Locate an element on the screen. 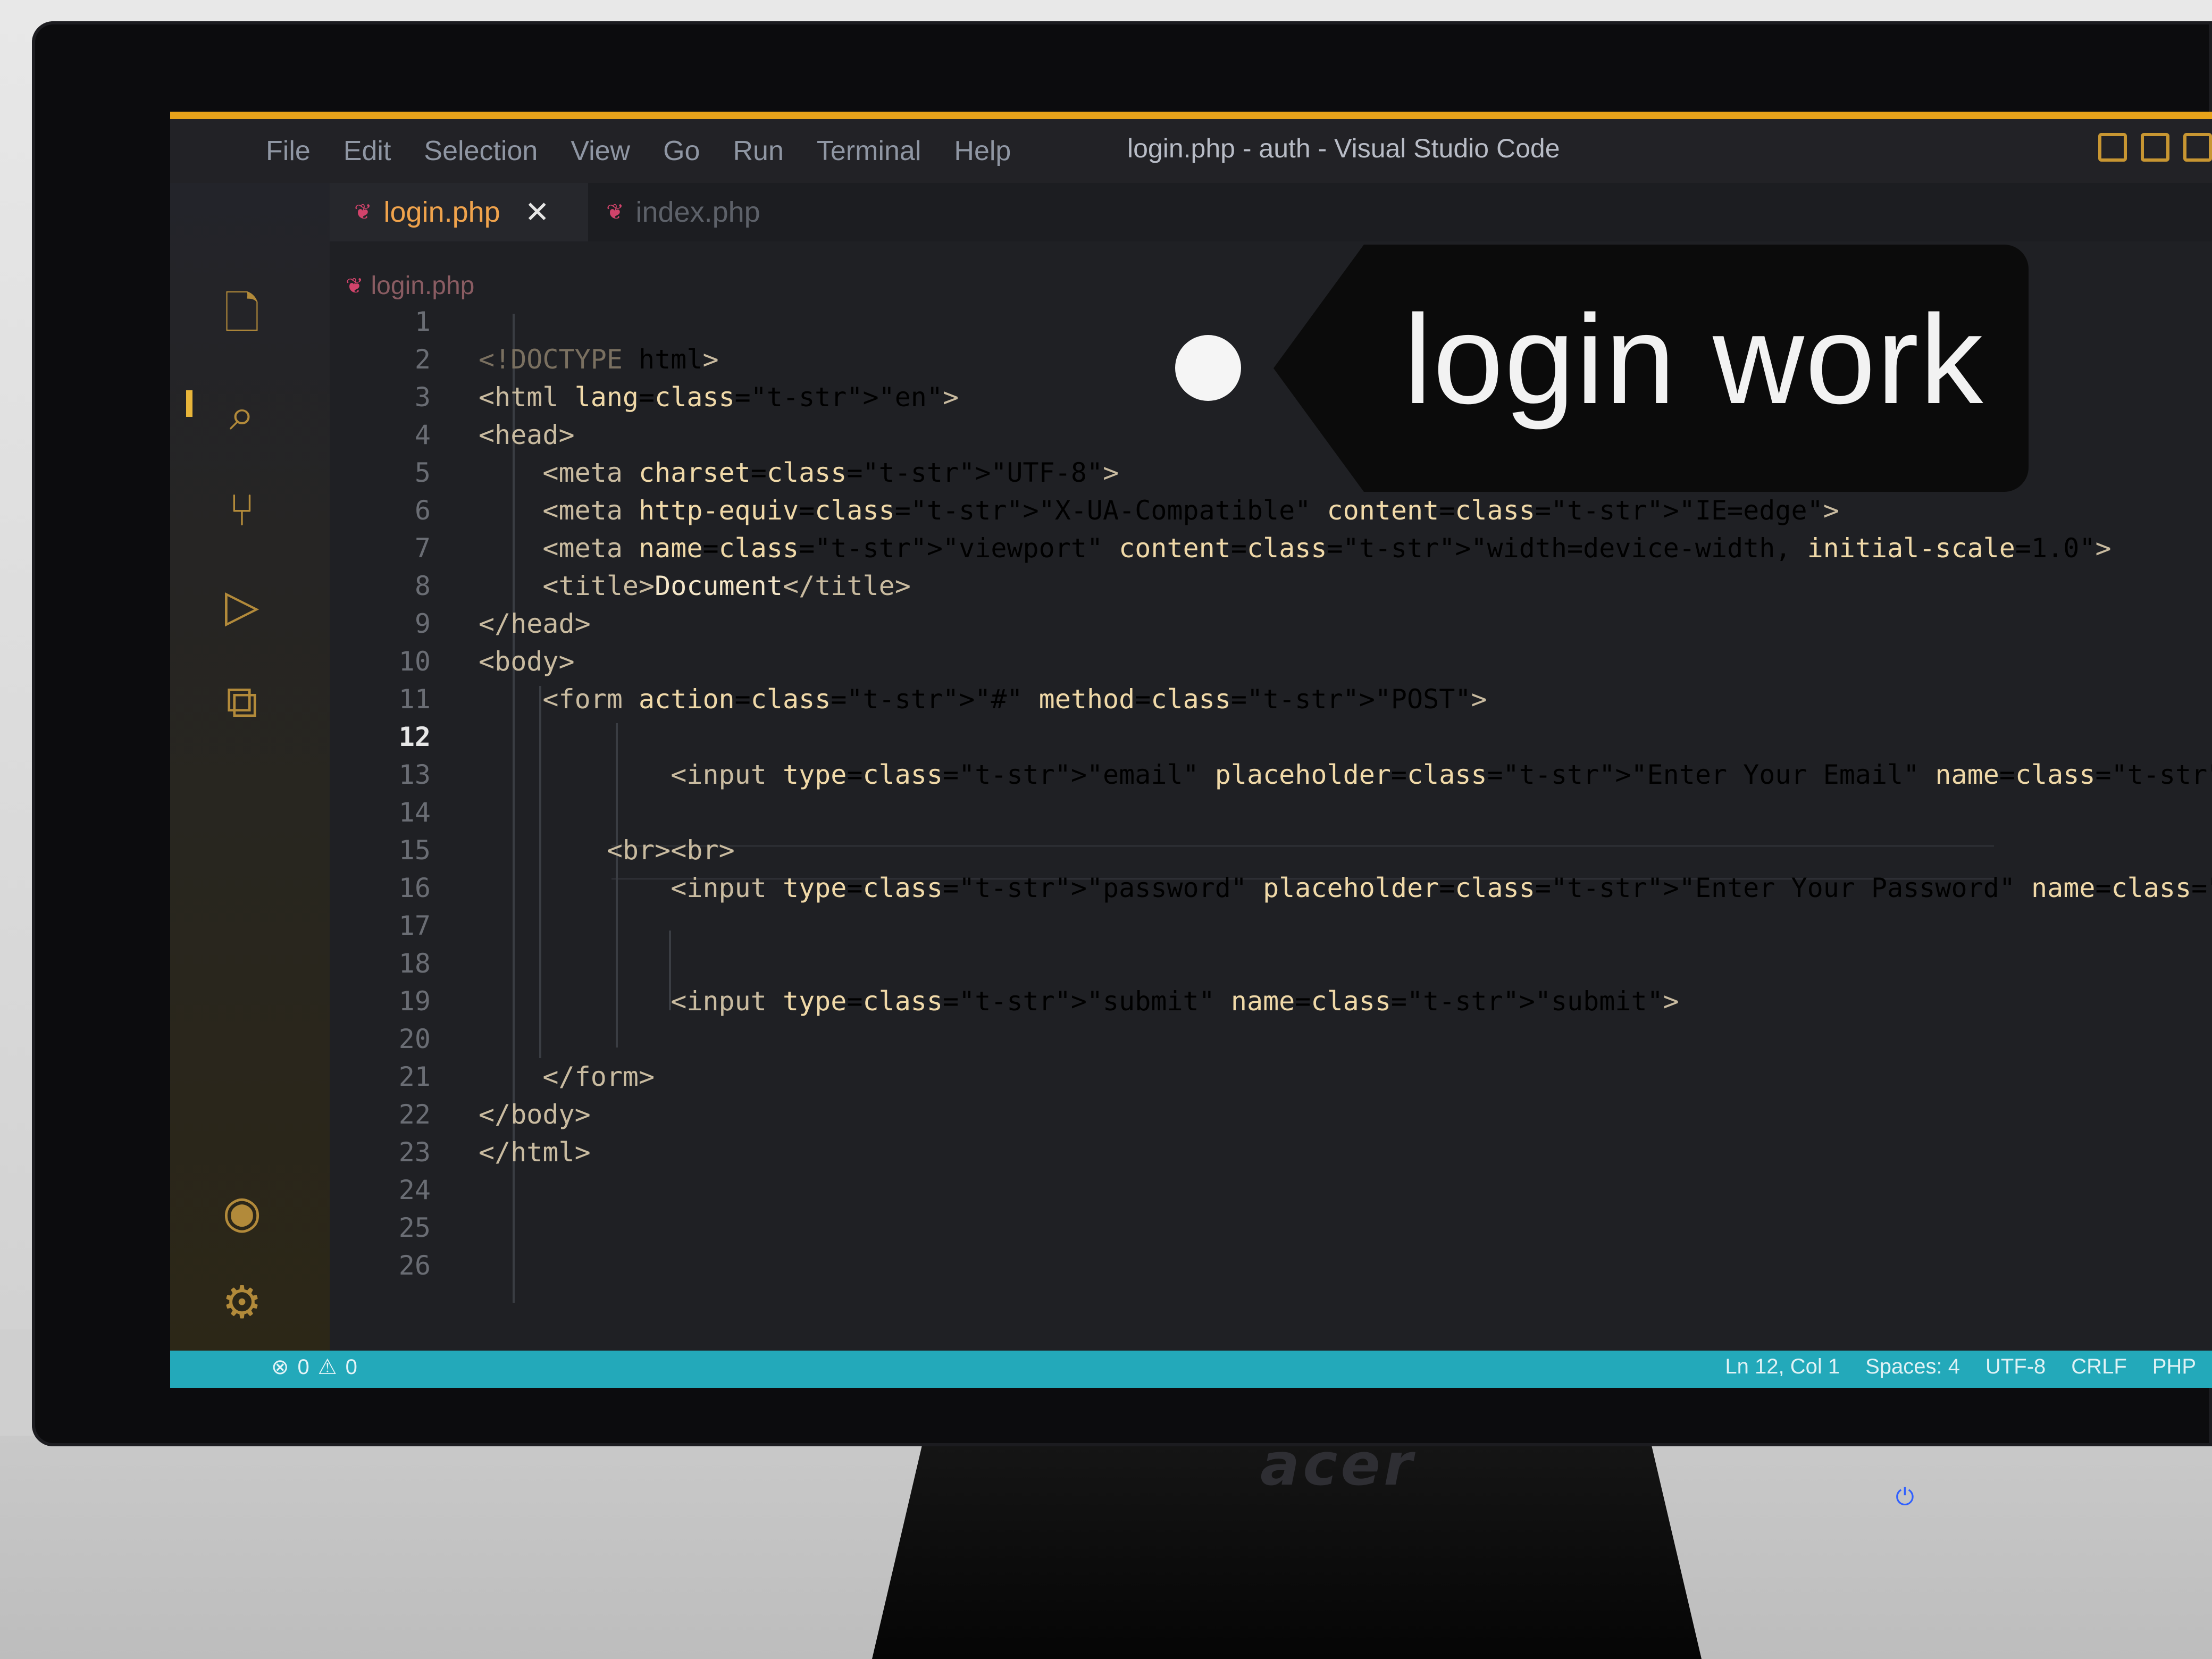 The image size is (2212, 1659). toggle-panel-icon is located at coordinates (2155, 147).